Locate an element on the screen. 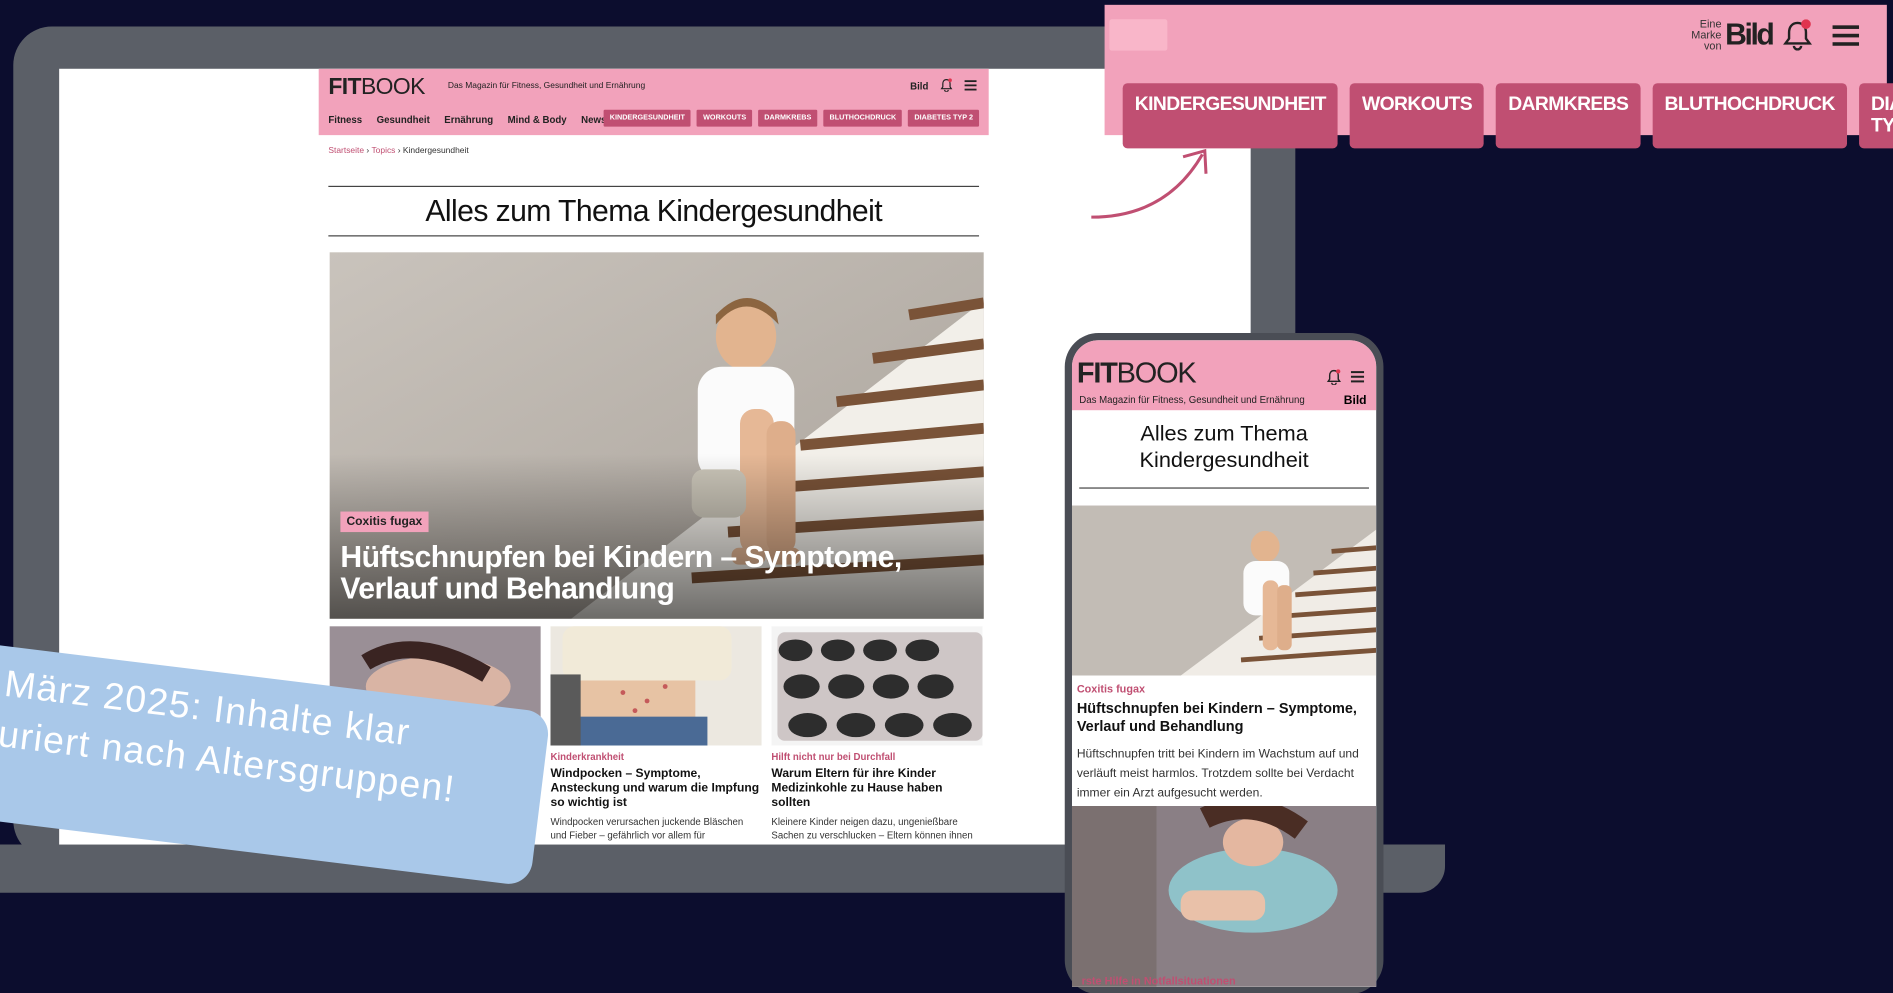 This screenshot has height=993, width=1893. card-kicker: Kinderkrankheit is located at coordinates (587, 757).